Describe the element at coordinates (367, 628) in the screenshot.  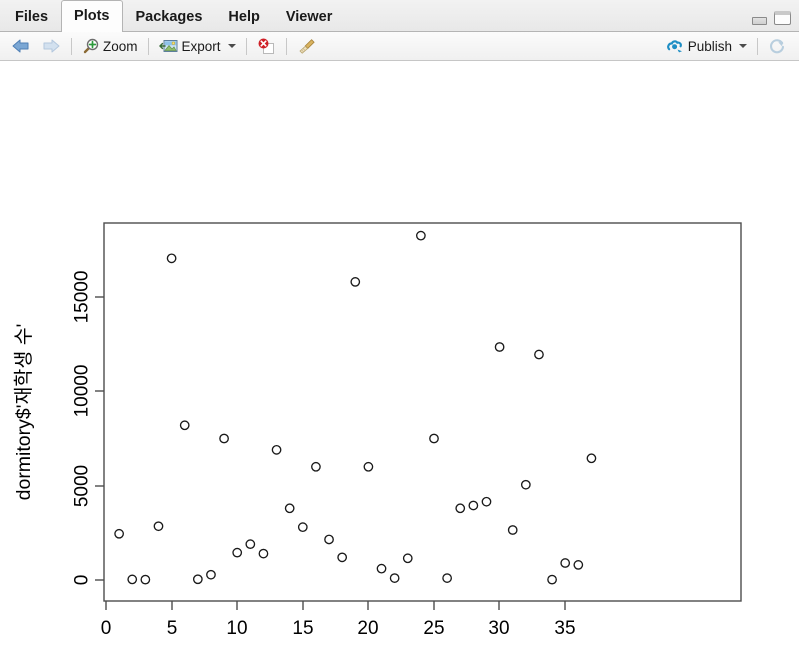
I see `x-tick-label: 20` at that location.